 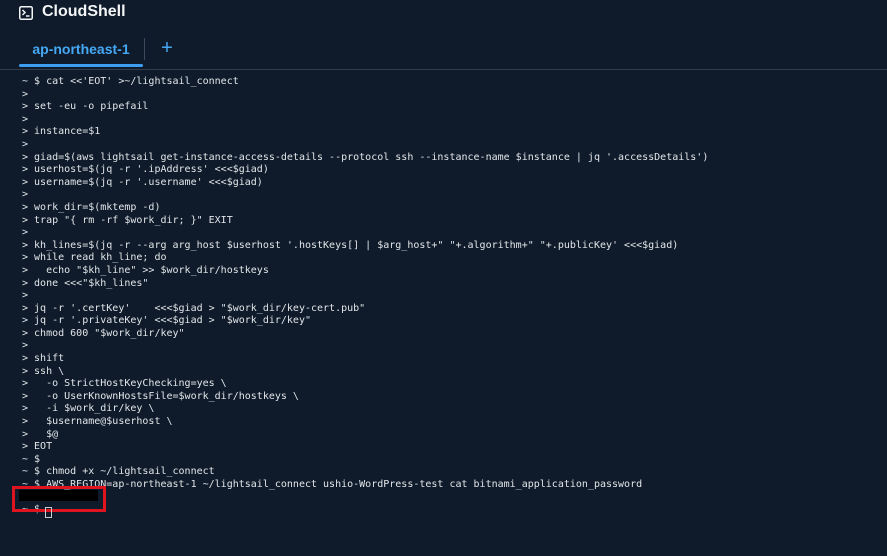 What do you see at coordinates (443, 69) in the screenshot?
I see `header-divider` at bounding box center [443, 69].